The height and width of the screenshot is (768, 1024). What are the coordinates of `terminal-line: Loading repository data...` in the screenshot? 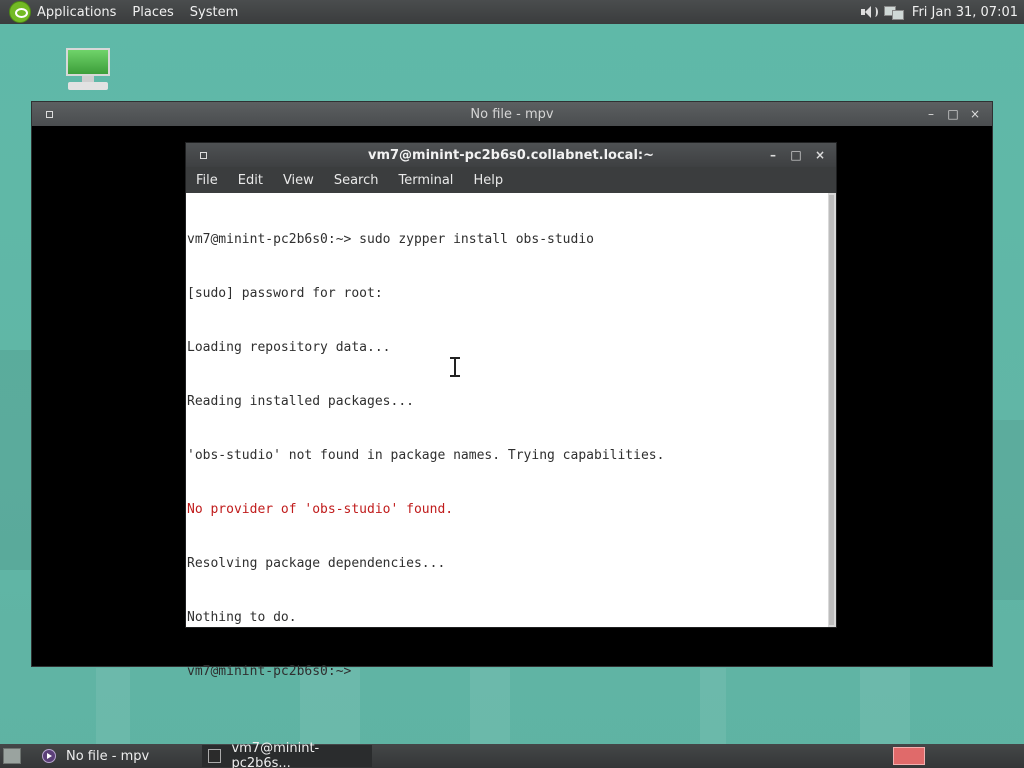 It's located at (289, 347).